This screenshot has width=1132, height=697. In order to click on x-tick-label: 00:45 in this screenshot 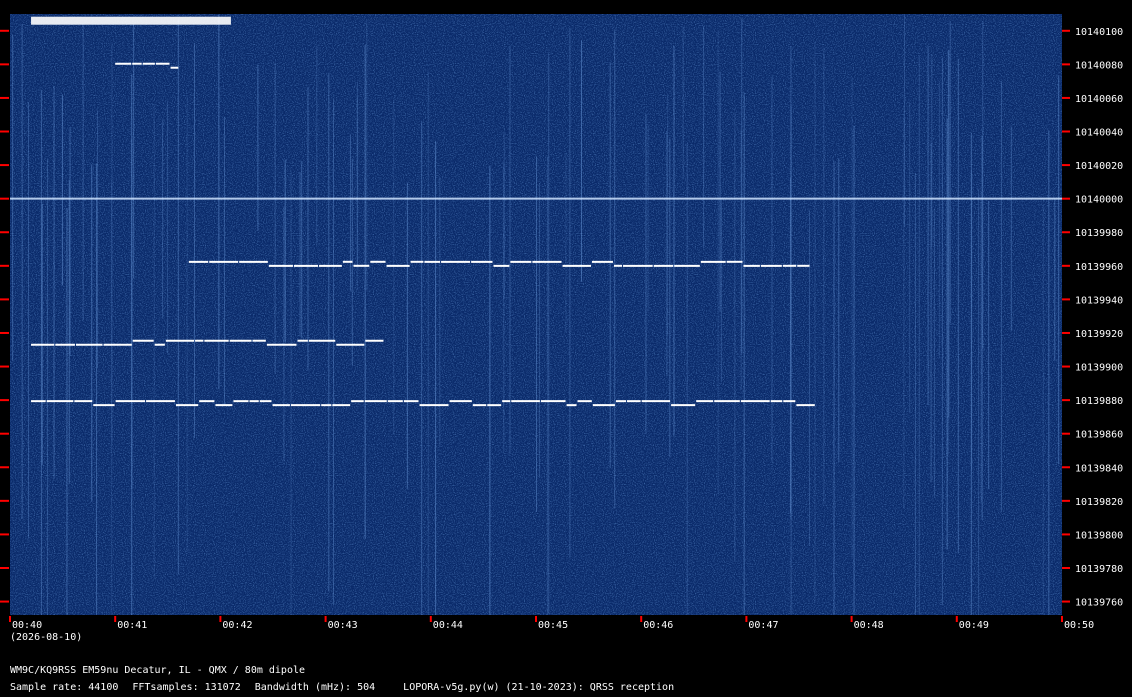, I will do `click(553, 625)`.